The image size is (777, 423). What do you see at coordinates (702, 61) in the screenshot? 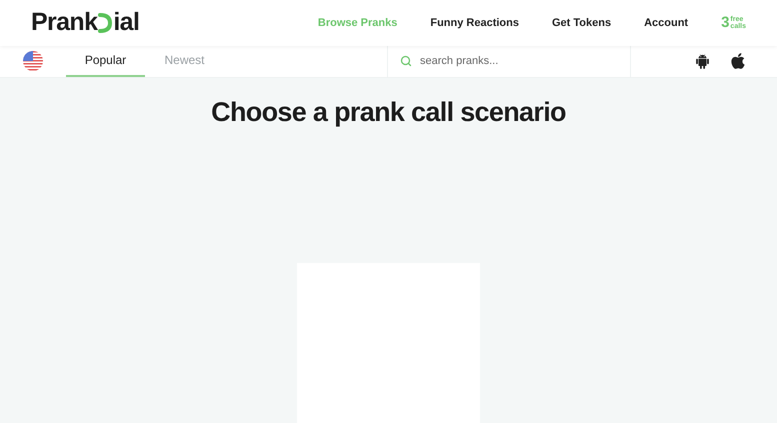
I see `android-icon` at bounding box center [702, 61].